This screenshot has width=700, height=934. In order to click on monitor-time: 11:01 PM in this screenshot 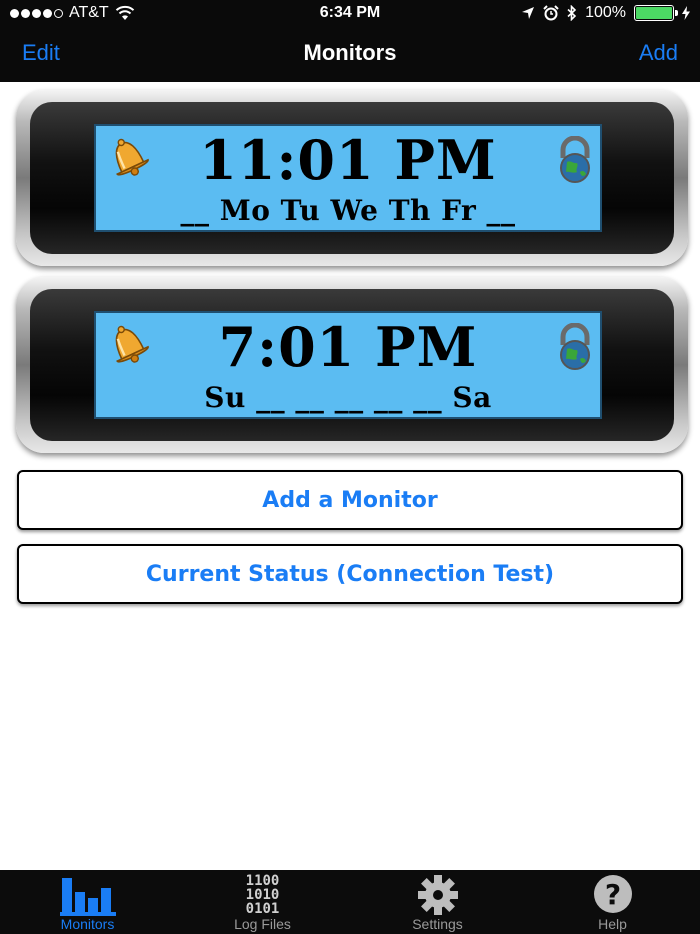, I will do `click(348, 160)`.